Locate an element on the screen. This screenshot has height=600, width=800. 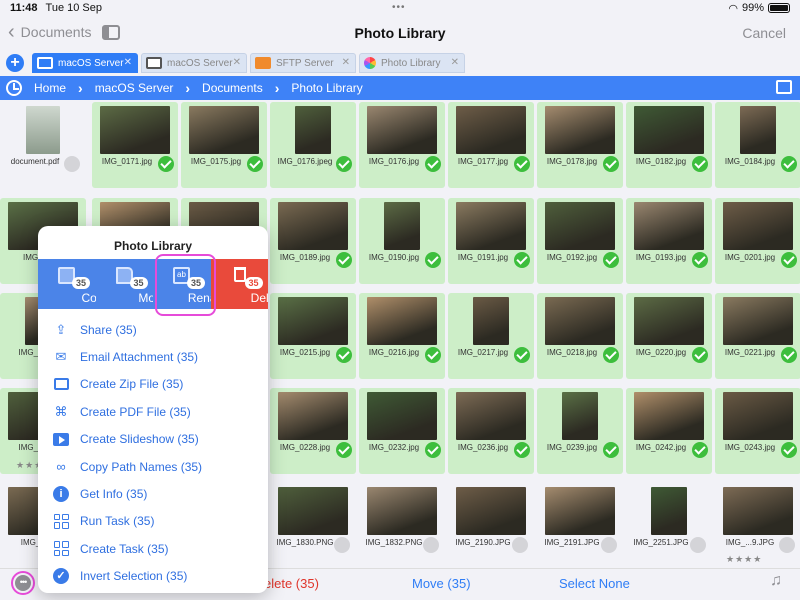
menu-item-create-zip: Create Zip File (35) is located at coordinates (153, 384).